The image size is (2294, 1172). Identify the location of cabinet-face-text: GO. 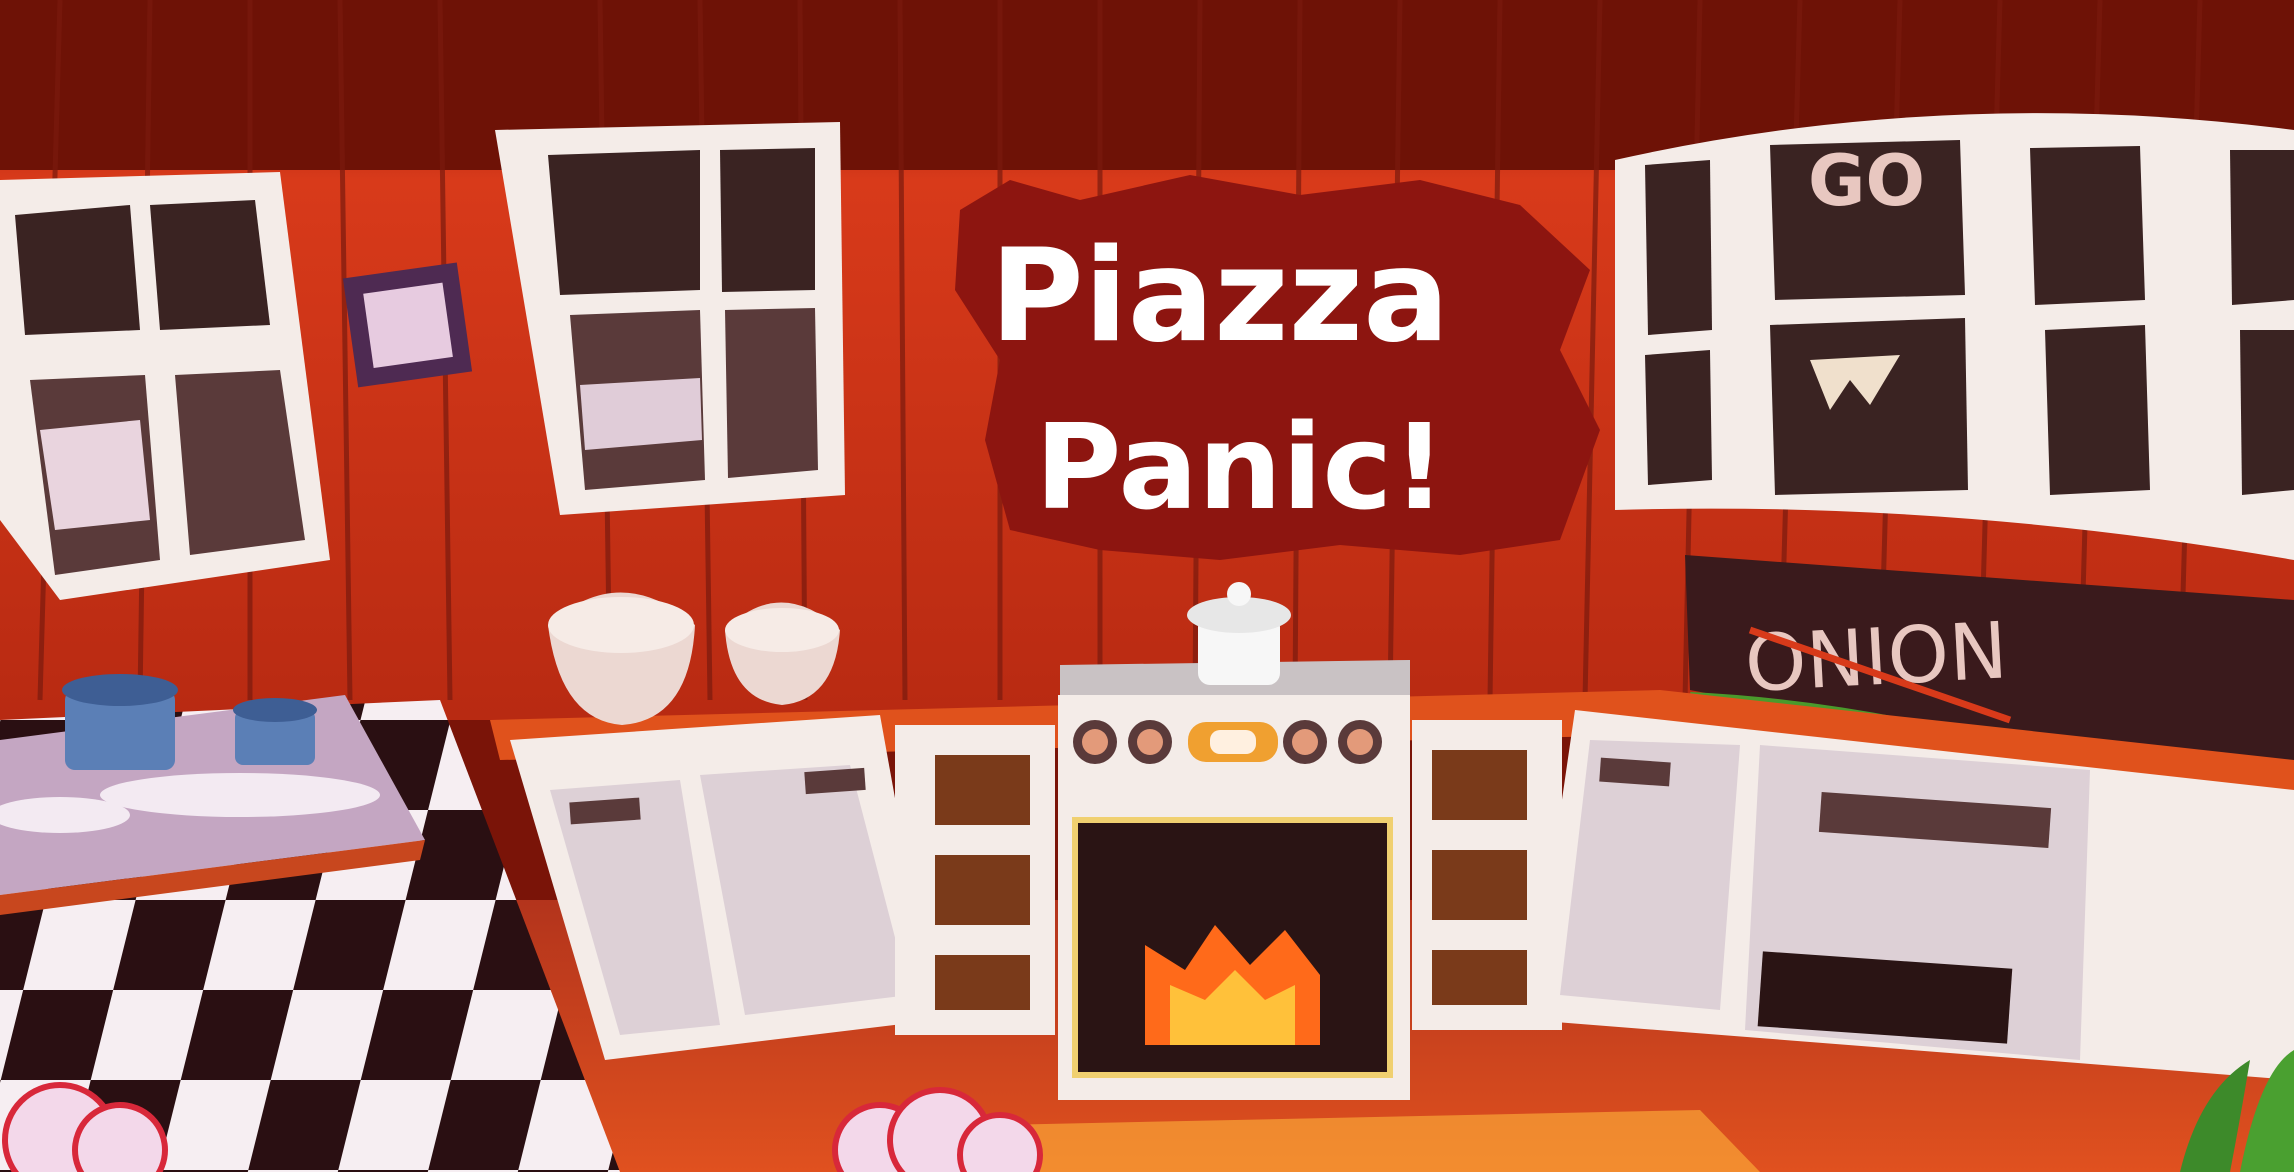
(1866, 181).